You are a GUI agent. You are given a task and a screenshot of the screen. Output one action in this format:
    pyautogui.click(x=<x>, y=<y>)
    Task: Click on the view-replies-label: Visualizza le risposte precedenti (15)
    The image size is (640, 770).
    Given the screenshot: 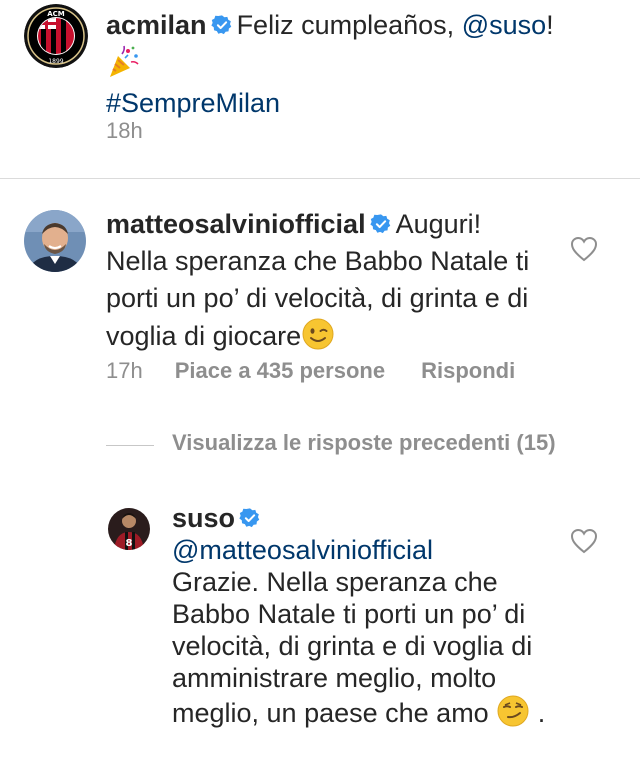 What is the action you would take?
    pyautogui.click(x=364, y=442)
    